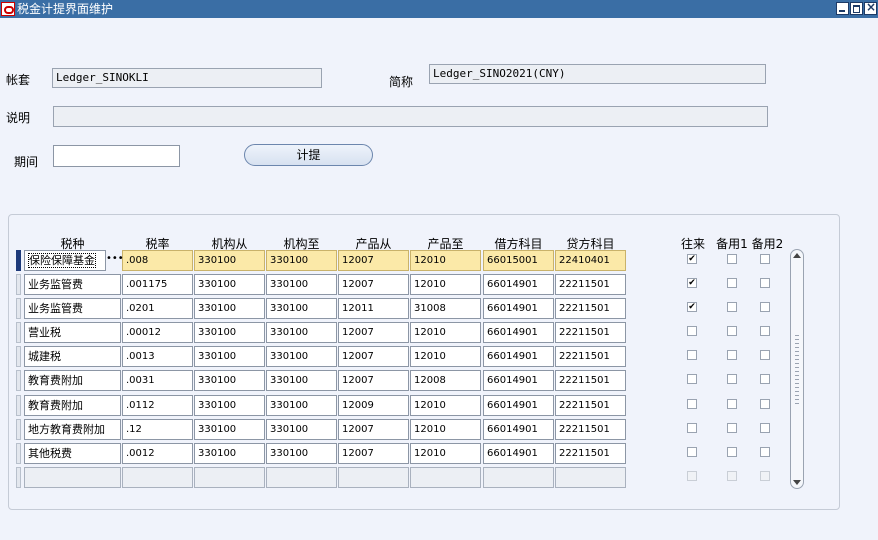 The height and width of the screenshot is (540, 878). What do you see at coordinates (308, 155) in the screenshot?
I see `accrue-button: 计提` at bounding box center [308, 155].